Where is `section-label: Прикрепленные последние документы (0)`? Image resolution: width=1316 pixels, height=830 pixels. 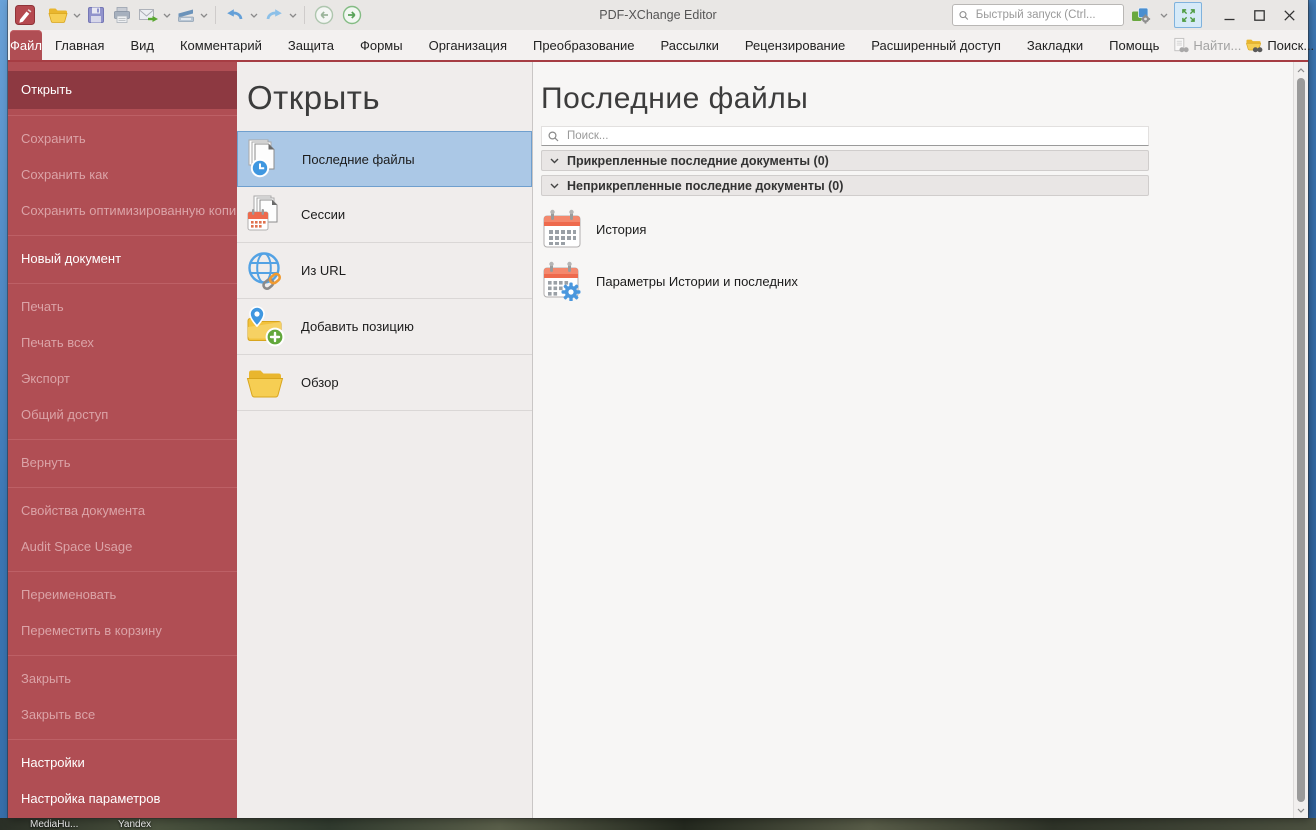
section-label: Прикрепленные последние документы (0) is located at coordinates (698, 160).